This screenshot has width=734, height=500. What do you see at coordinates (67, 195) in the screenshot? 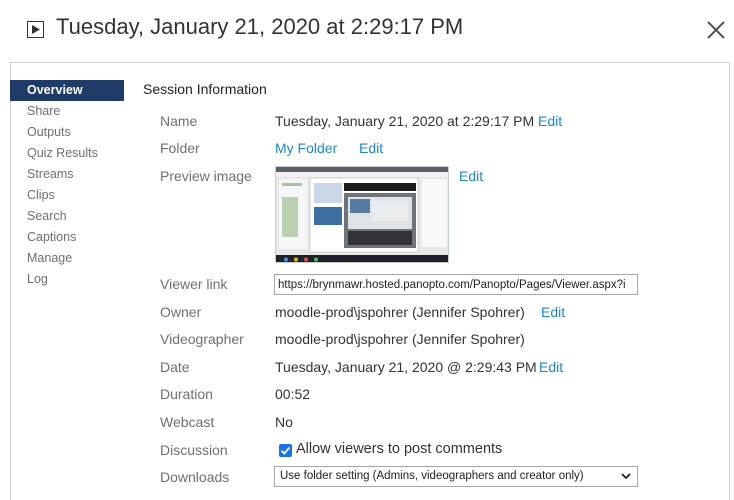
I see `sidebar-item-clips: Clips` at bounding box center [67, 195].